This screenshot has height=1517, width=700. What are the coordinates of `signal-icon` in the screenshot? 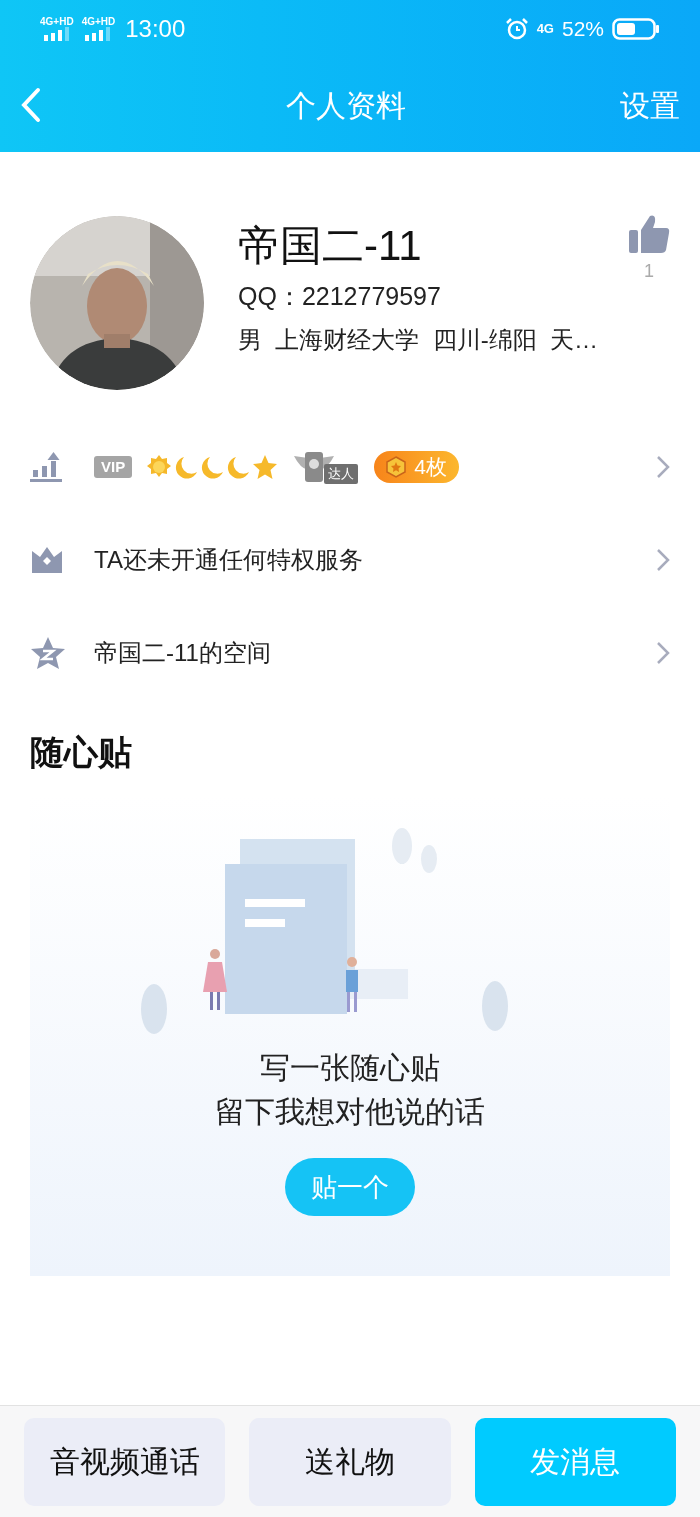 It's located at (56, 34).